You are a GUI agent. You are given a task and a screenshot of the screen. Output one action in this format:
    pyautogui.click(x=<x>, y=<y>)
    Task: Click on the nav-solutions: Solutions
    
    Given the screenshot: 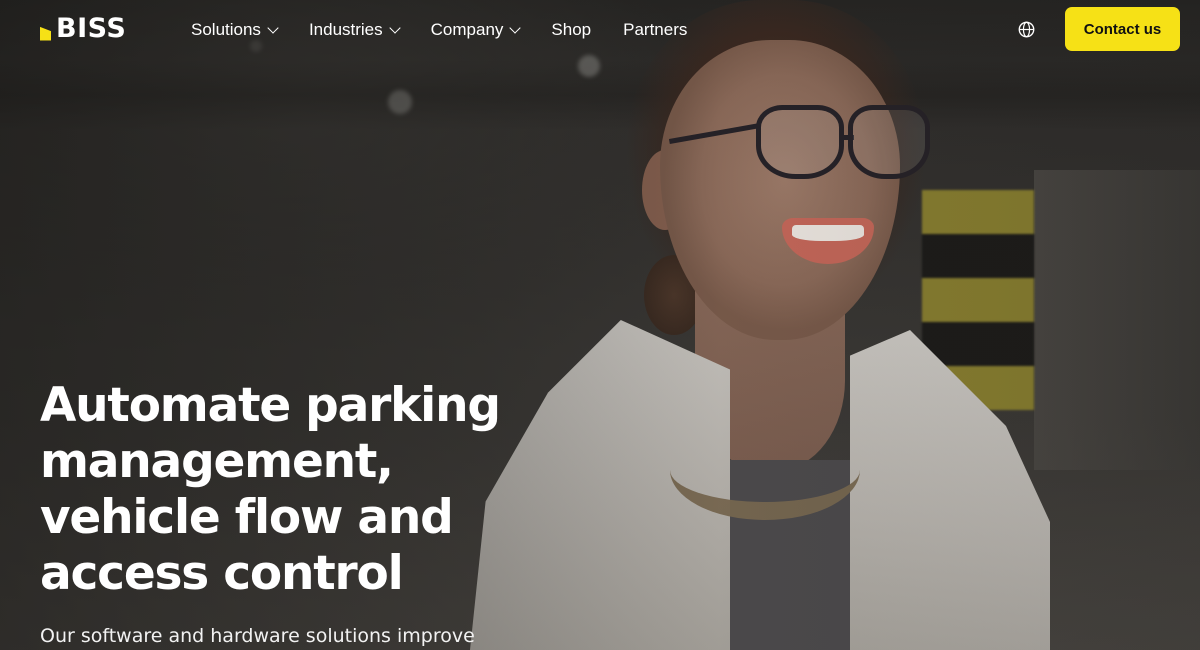 What is the action you would take?
    pyautogui.click(x=235, y=30)
    